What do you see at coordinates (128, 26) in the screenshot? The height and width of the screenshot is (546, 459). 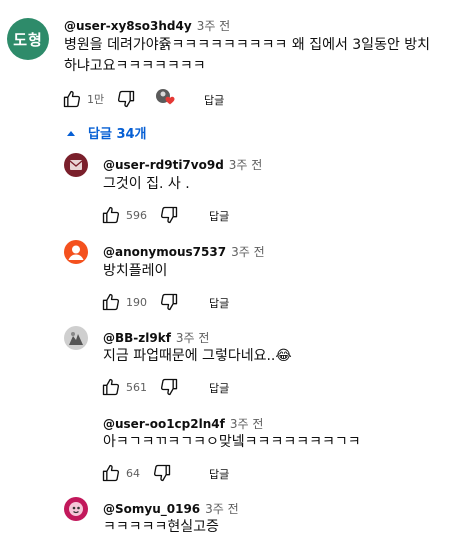 I see `comment-author: @user-xy8so3hd4y` at bounding box center [128, 26].